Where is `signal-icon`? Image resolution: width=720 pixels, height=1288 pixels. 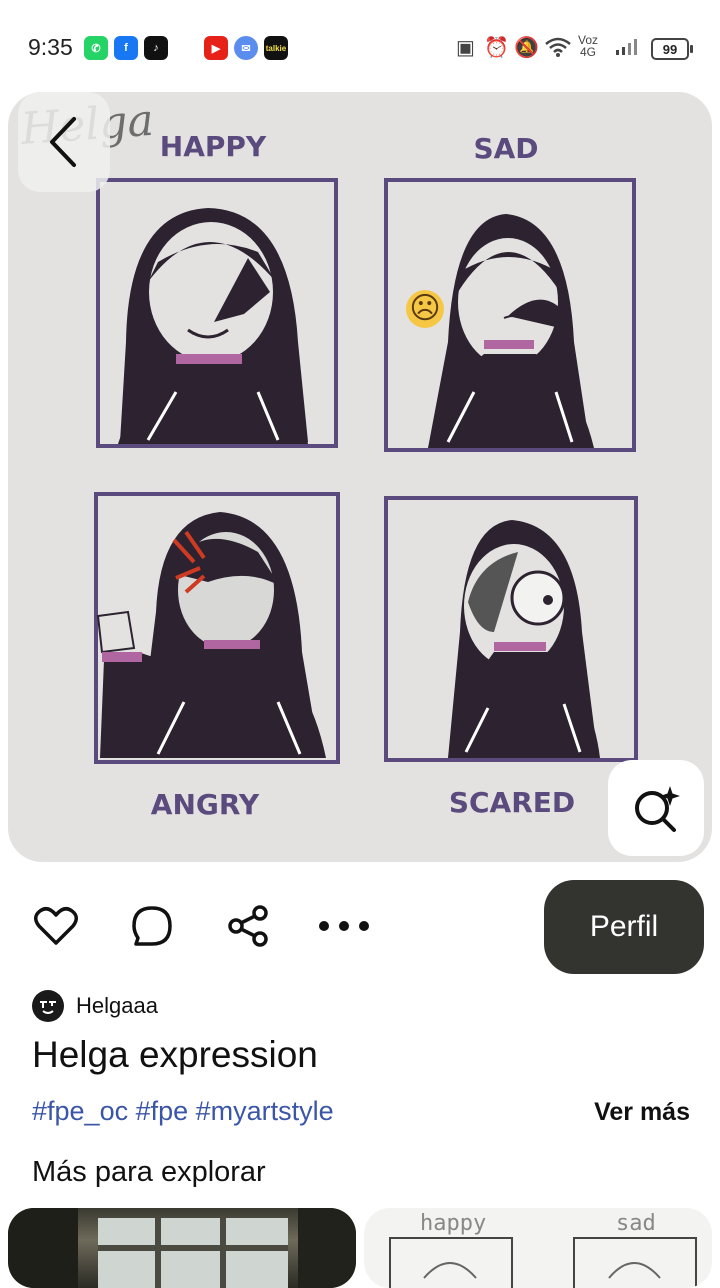 signal-icon is located at coordinates (628, 49).